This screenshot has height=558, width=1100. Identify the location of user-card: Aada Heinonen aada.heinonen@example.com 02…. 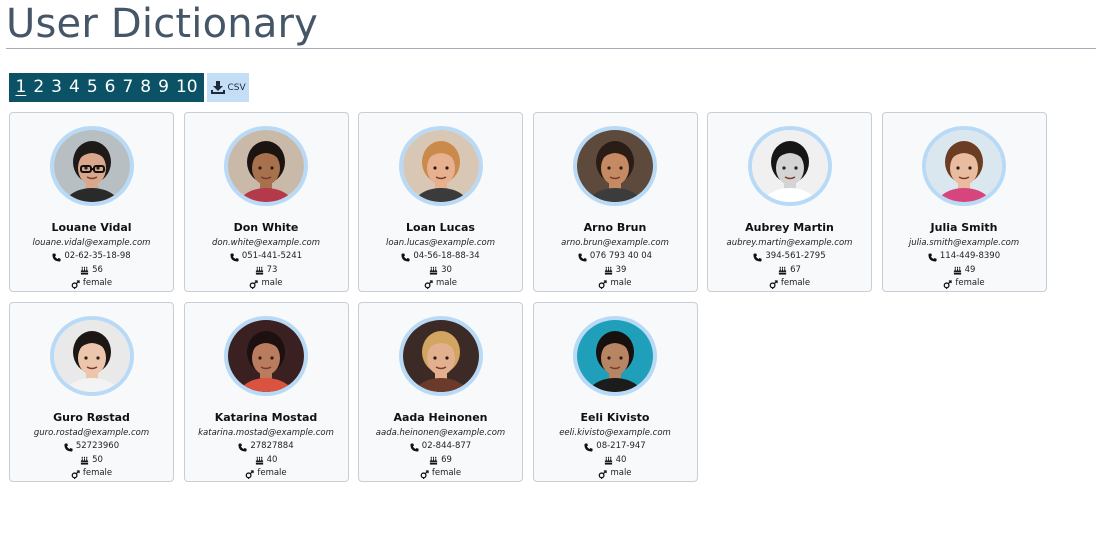
(440, 392).